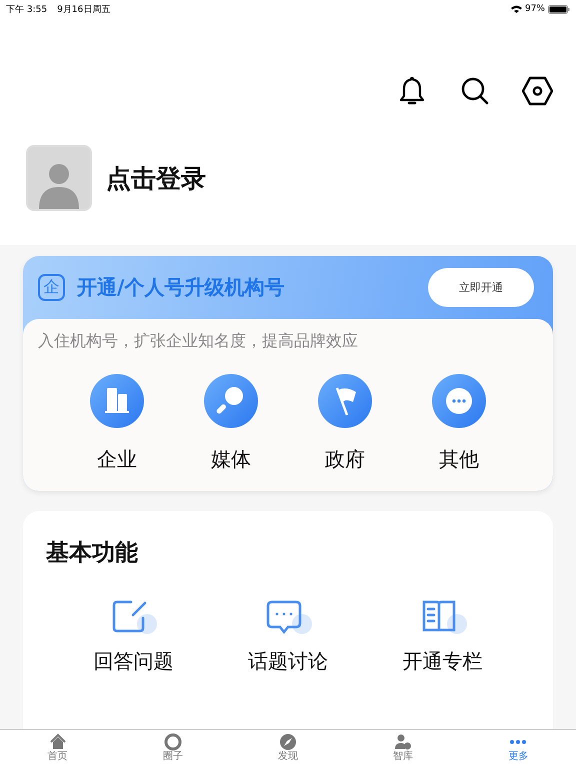 Image resolution: width=576 pixels, height=768 pixels. I want to click on org-type-item: 政府, so click(345, 423).